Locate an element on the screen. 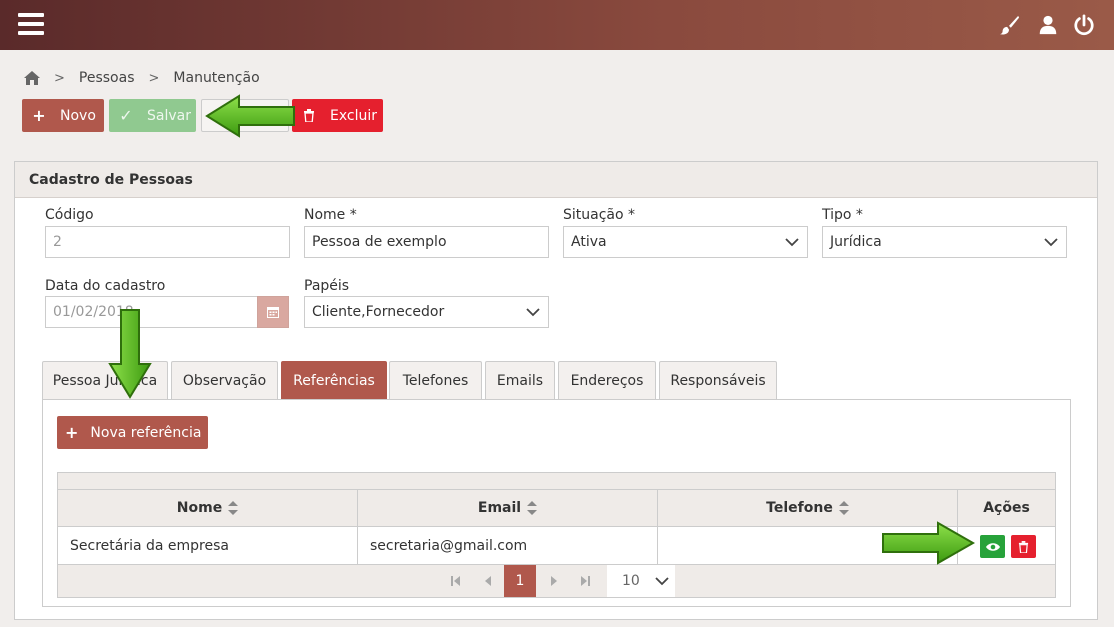  situacao-label: Situação * is located at coordinates (599, 215).